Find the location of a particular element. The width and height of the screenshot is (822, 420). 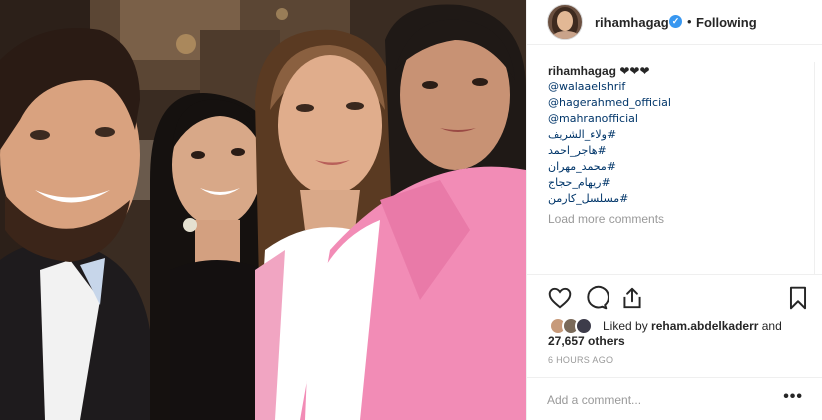

caption-username: rihamhagag is located at coordinates (582, 71).